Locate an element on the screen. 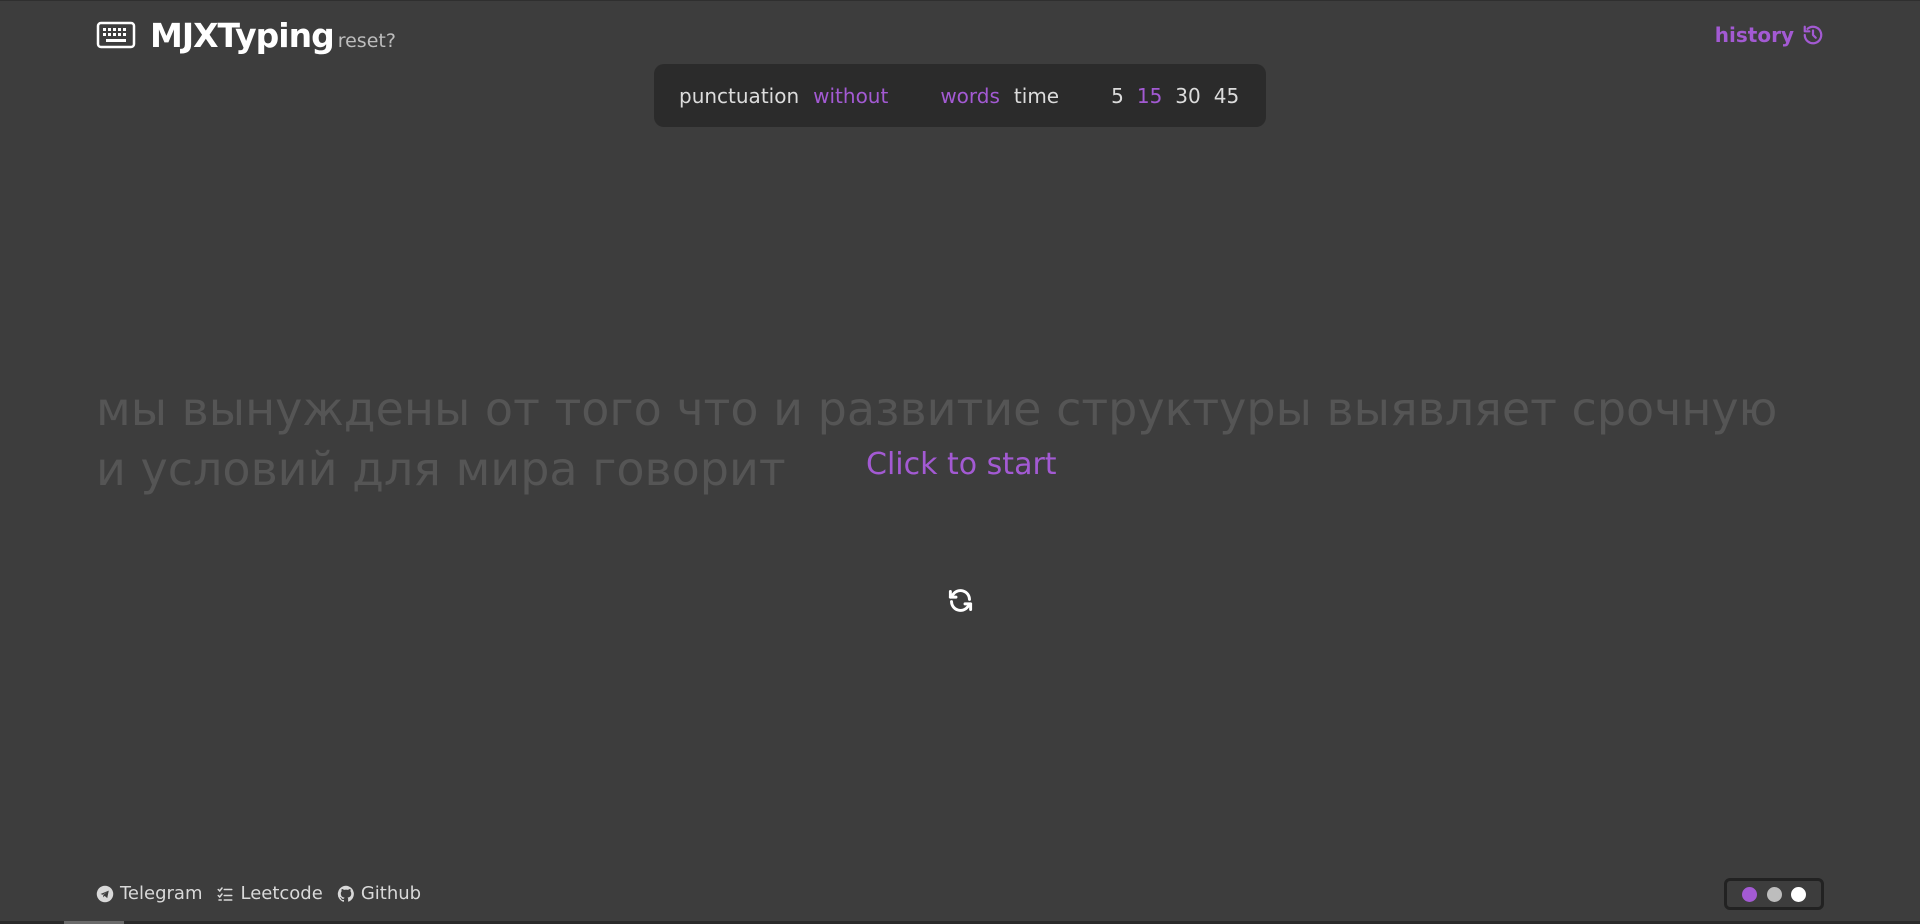 The width and height of the screenshot is (1920, 924). telegram-icon is located at coordinates (105, 893).